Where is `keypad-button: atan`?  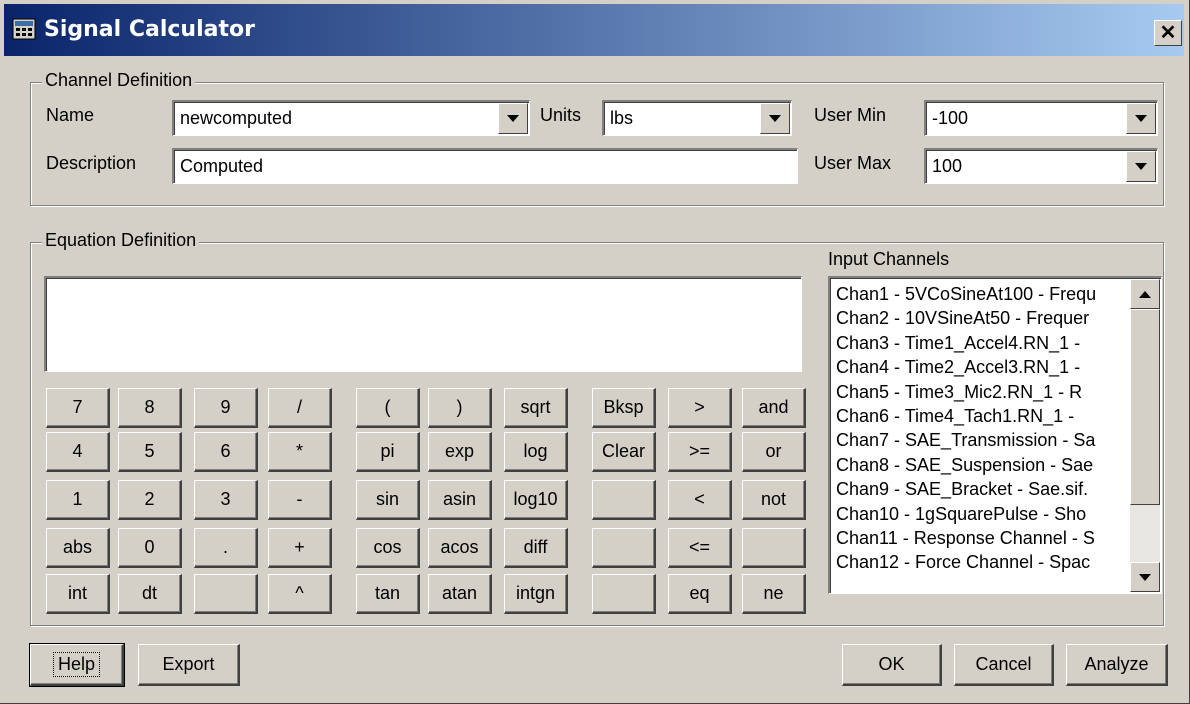
keypad-button: atan is located at coordinates (460, 594).